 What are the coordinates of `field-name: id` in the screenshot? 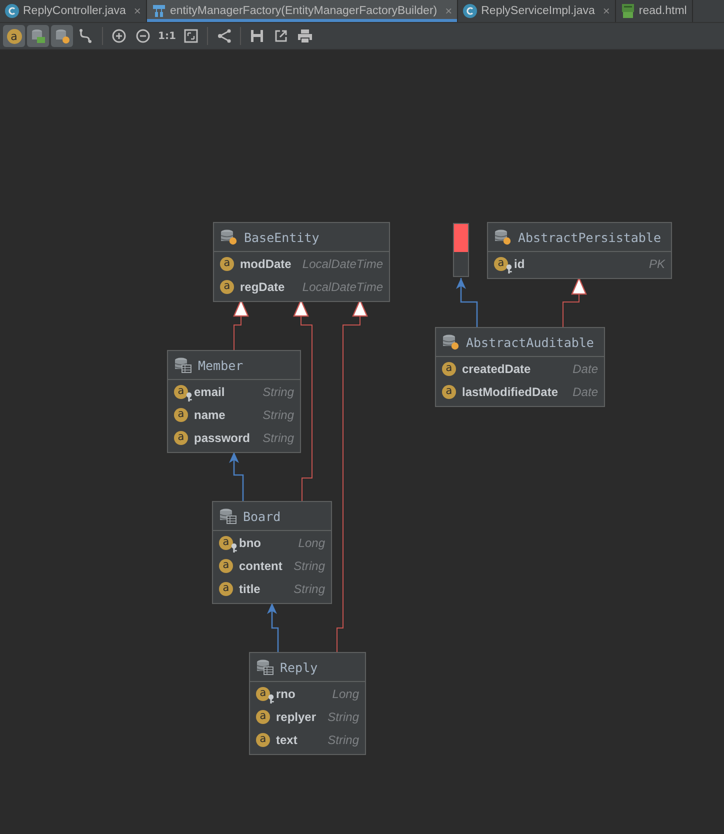 It's located at (519, 263).